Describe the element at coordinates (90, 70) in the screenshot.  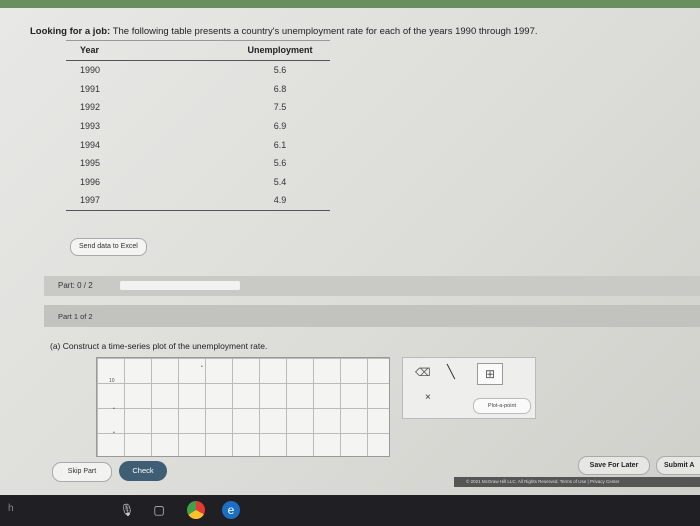
I see `year-cell: 1990` at that location.